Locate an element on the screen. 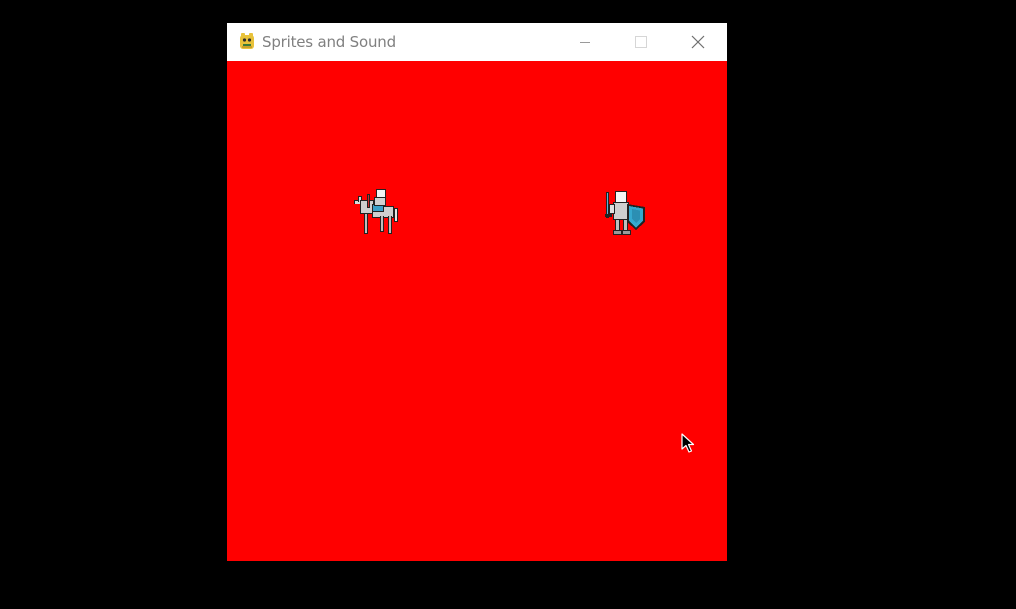 Image resolution: width=1016 pixels, height=609 pixels. knight-on-horse-sprite is located at coordinates (376, 211).